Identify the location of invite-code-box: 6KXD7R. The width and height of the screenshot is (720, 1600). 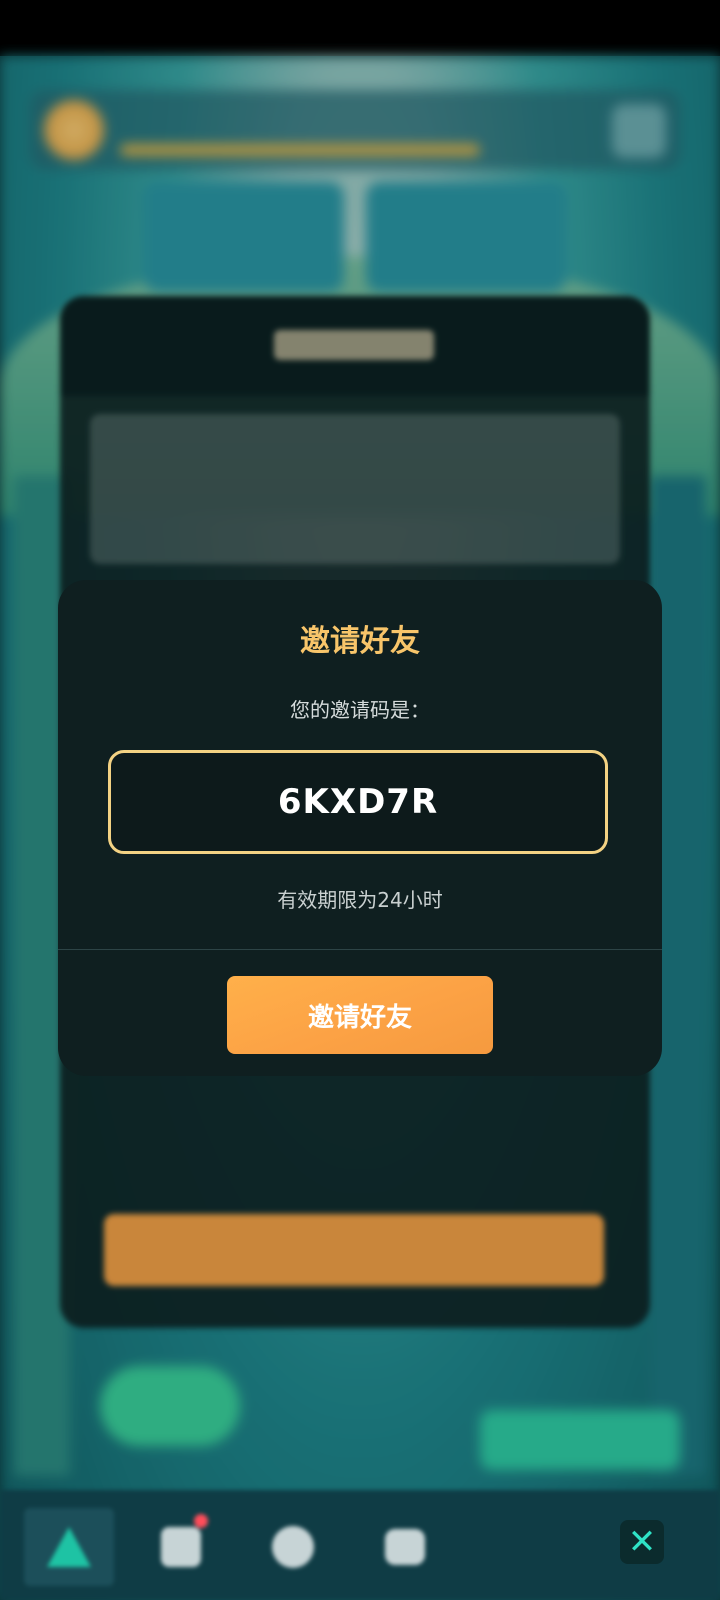
(358, 802).